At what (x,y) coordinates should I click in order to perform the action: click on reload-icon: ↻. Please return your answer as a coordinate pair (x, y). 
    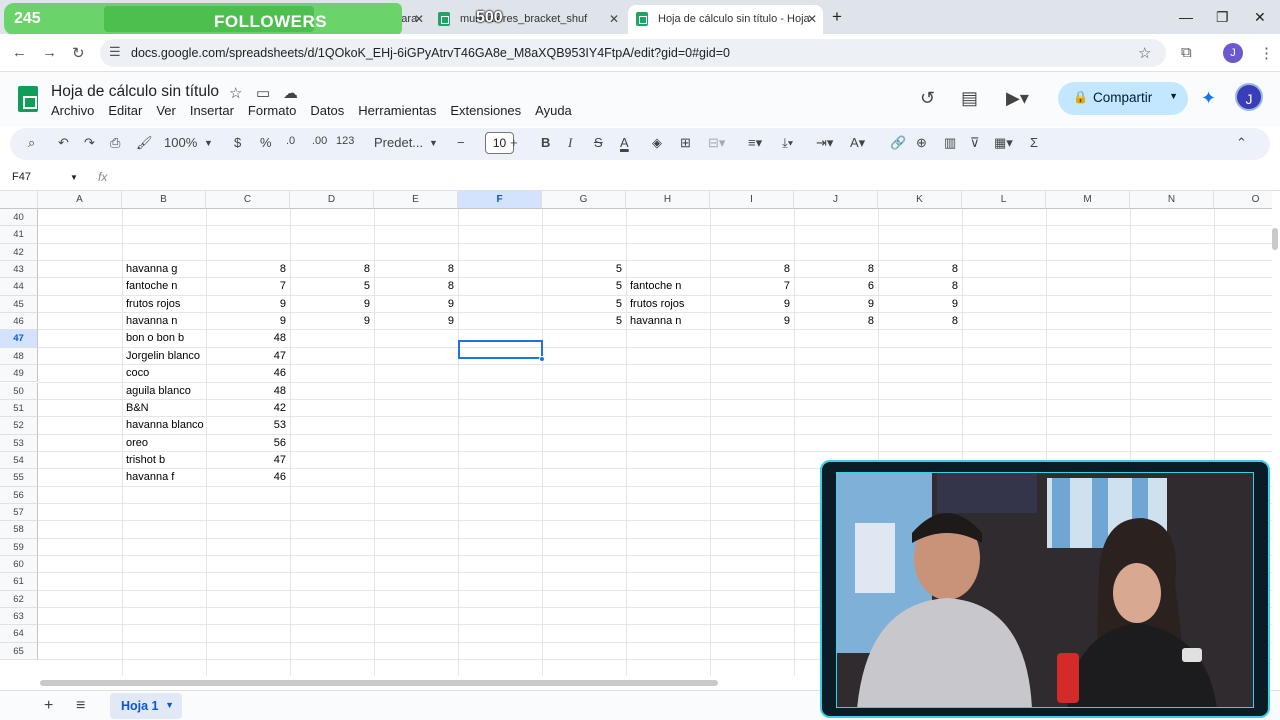
    Looking at the image, I should click on (78, 53).